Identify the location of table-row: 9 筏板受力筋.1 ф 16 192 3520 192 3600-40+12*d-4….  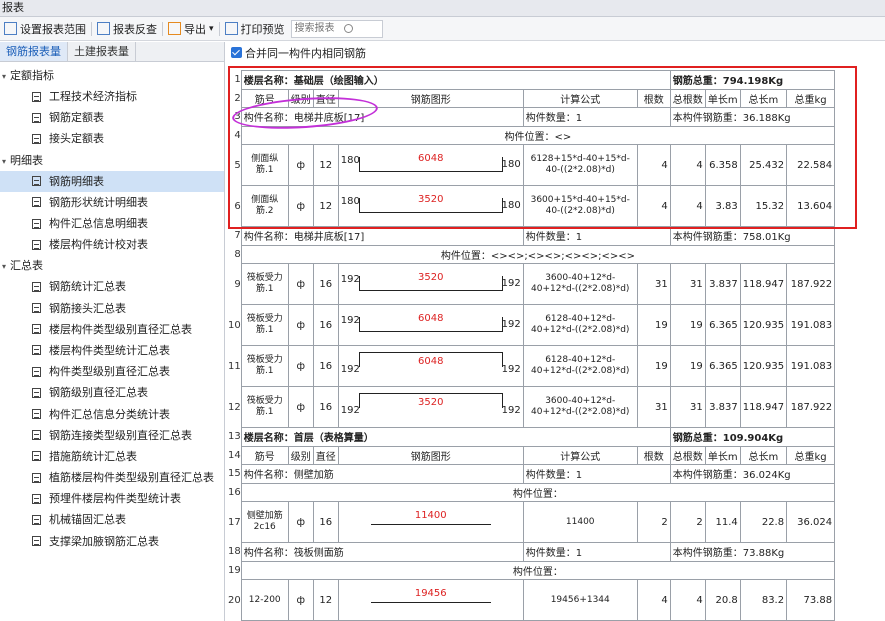
(532, 284).